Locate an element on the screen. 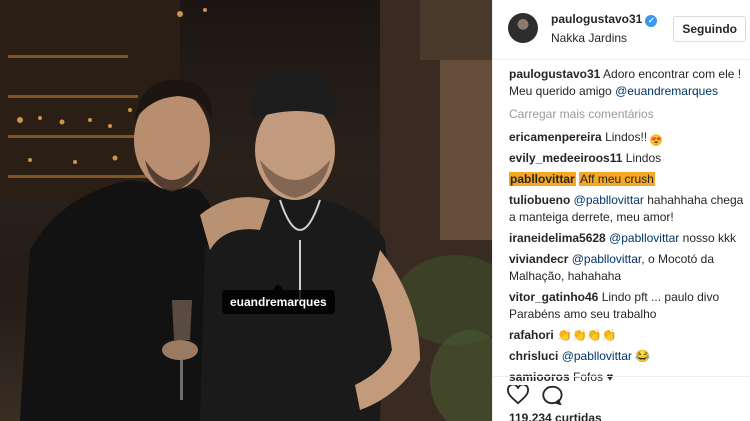  comment-username: viviandecr is located at coordinates (538, 259).